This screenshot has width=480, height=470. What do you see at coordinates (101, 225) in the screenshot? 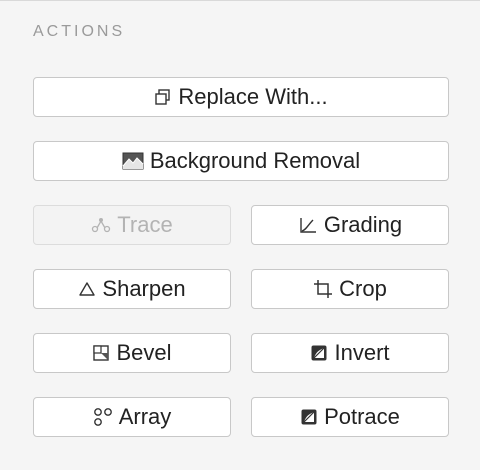
I see `trace-icon` at bounding box center [101, 225].